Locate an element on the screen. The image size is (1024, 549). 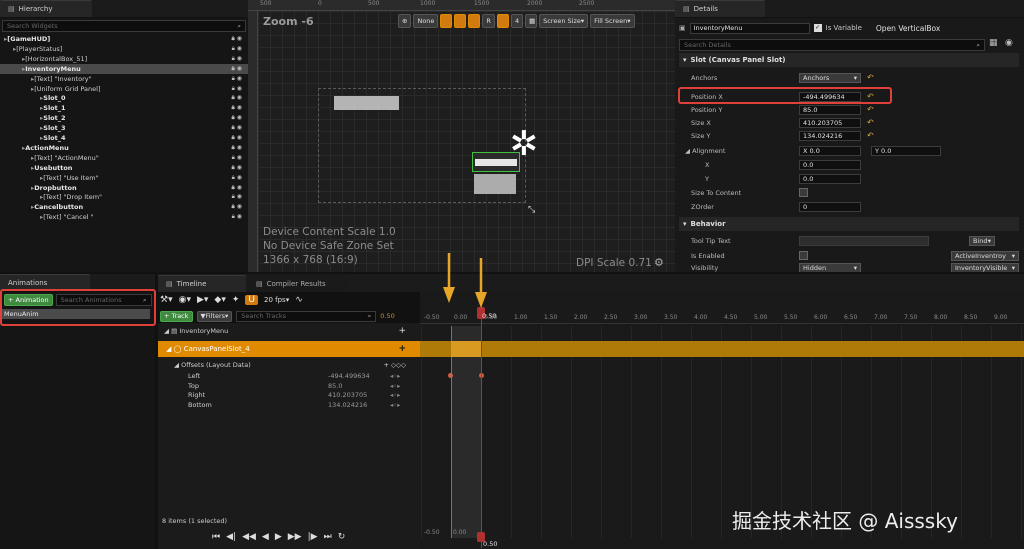
tab-compiler-results: ▤ Compiler Results is located at coordinates (298, 283).